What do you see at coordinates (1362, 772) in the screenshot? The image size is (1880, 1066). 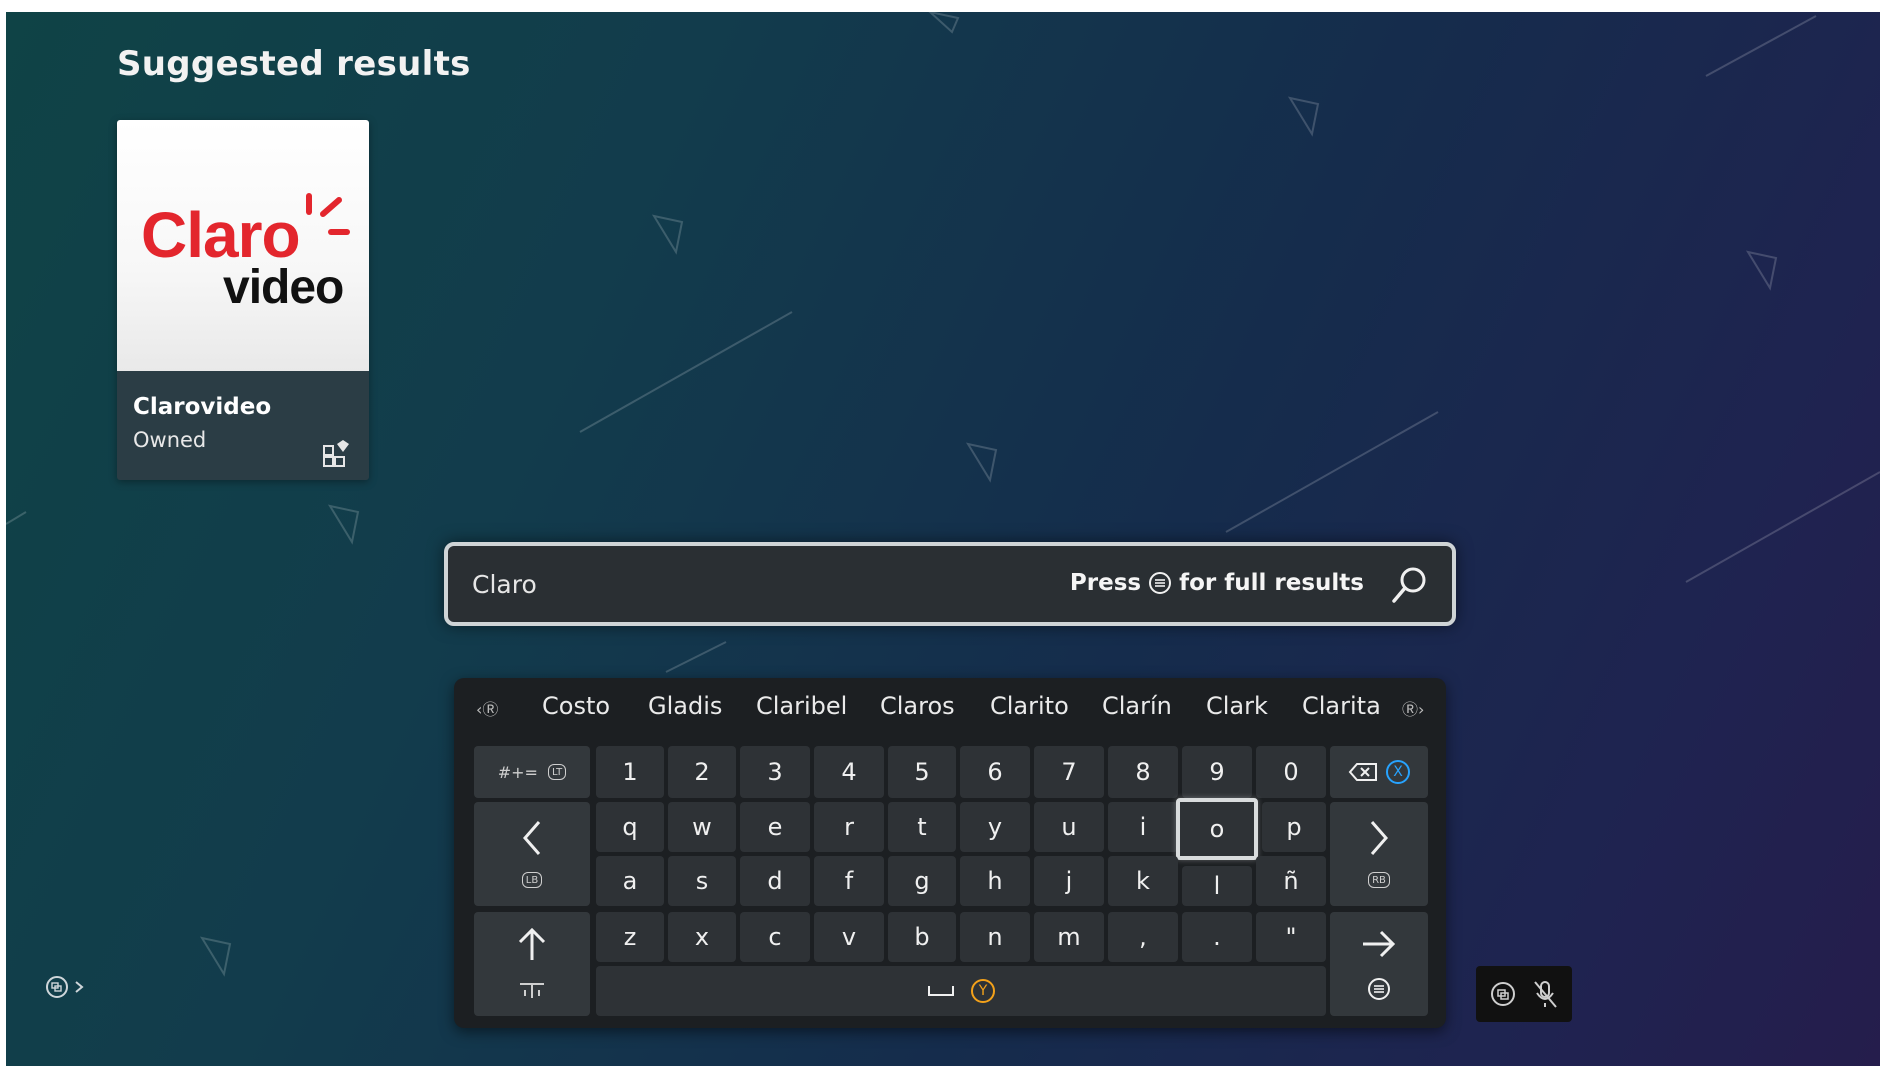 I see `backspace-icon` at bounding box center [1362, 772].